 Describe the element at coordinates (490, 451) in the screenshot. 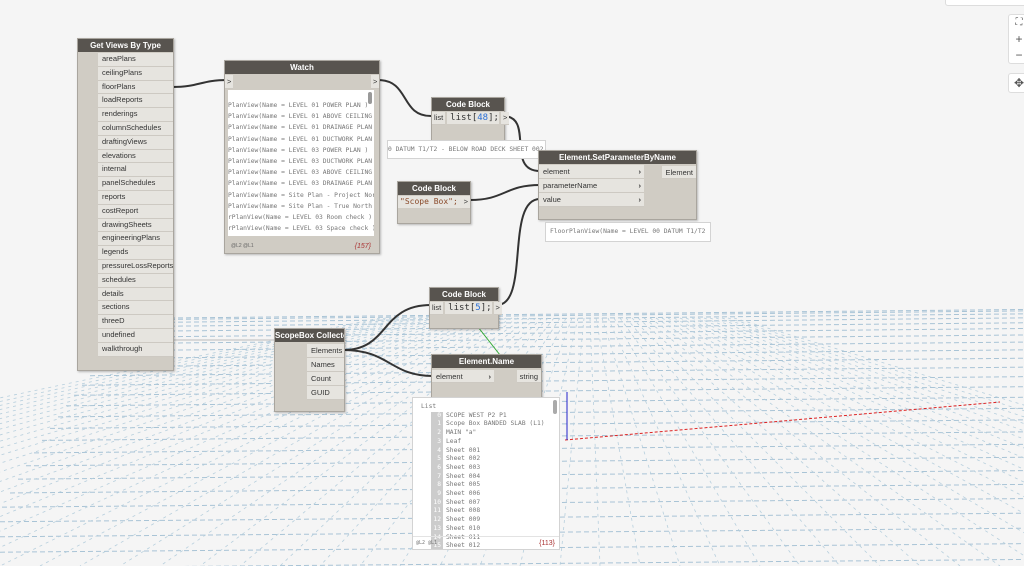

I see `list-item: 4 Sheet 001` at that location.